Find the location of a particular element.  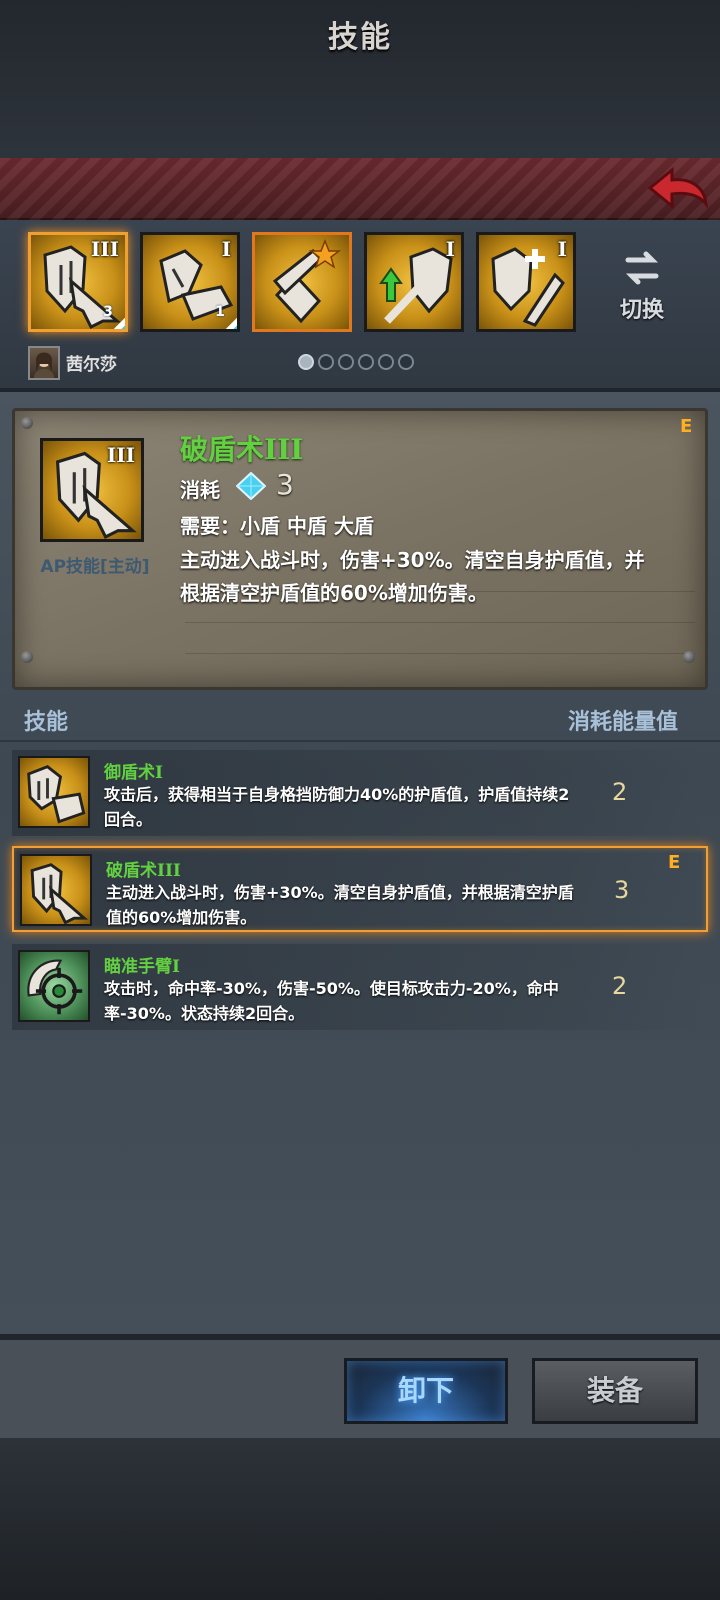

divider is located at coordinates (360, 741).